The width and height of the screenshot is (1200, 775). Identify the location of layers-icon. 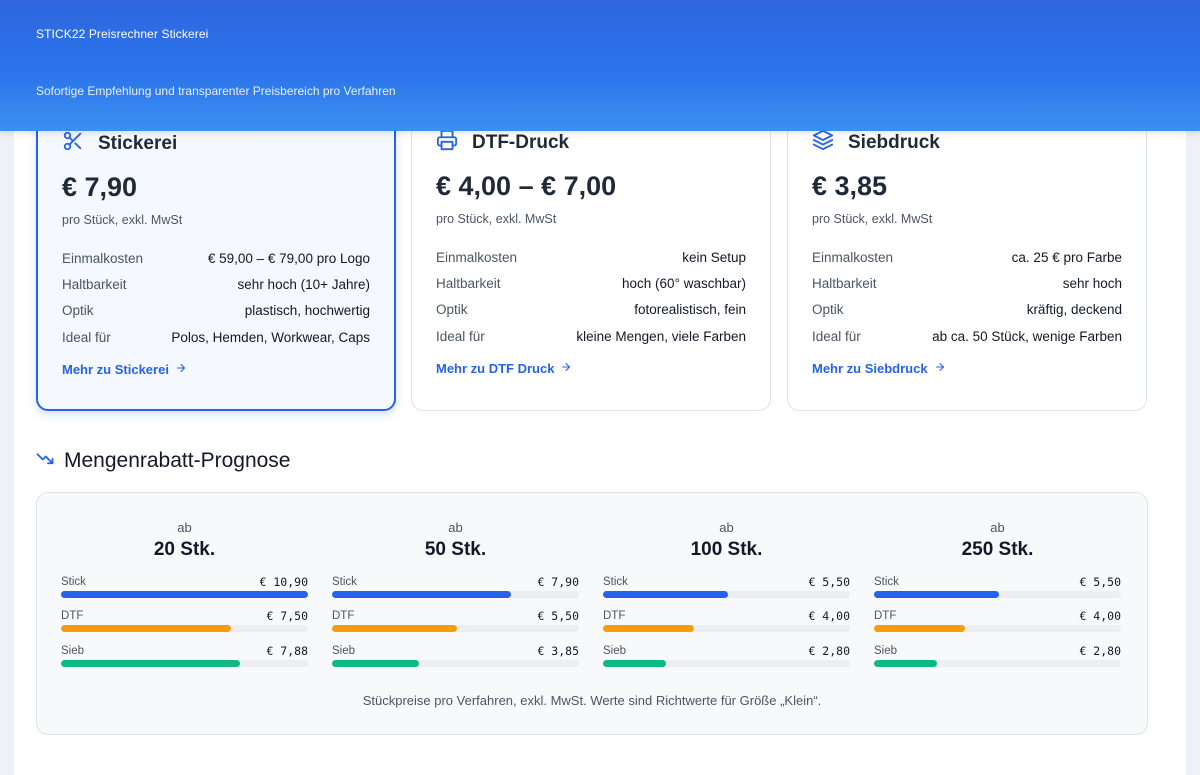
(823, 143).